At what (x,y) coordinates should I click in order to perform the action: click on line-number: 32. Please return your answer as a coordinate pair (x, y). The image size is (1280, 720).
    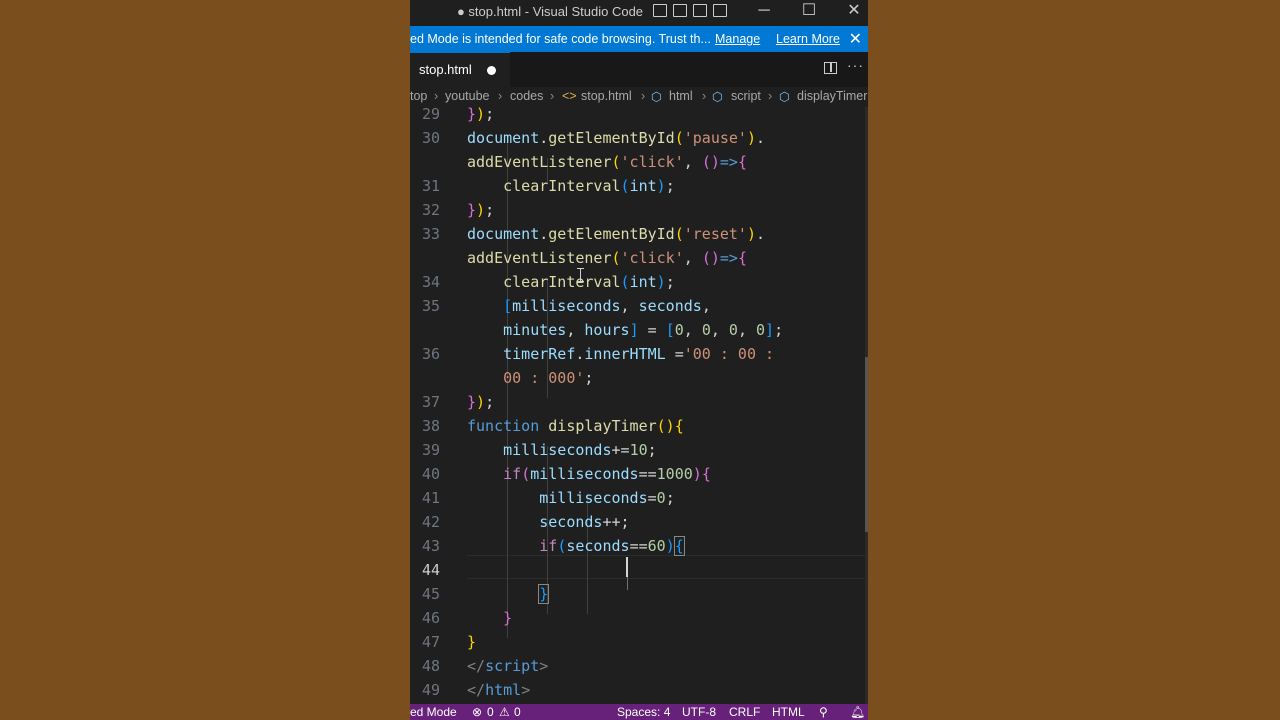
    Looking at the image, I should click on (430, 210).